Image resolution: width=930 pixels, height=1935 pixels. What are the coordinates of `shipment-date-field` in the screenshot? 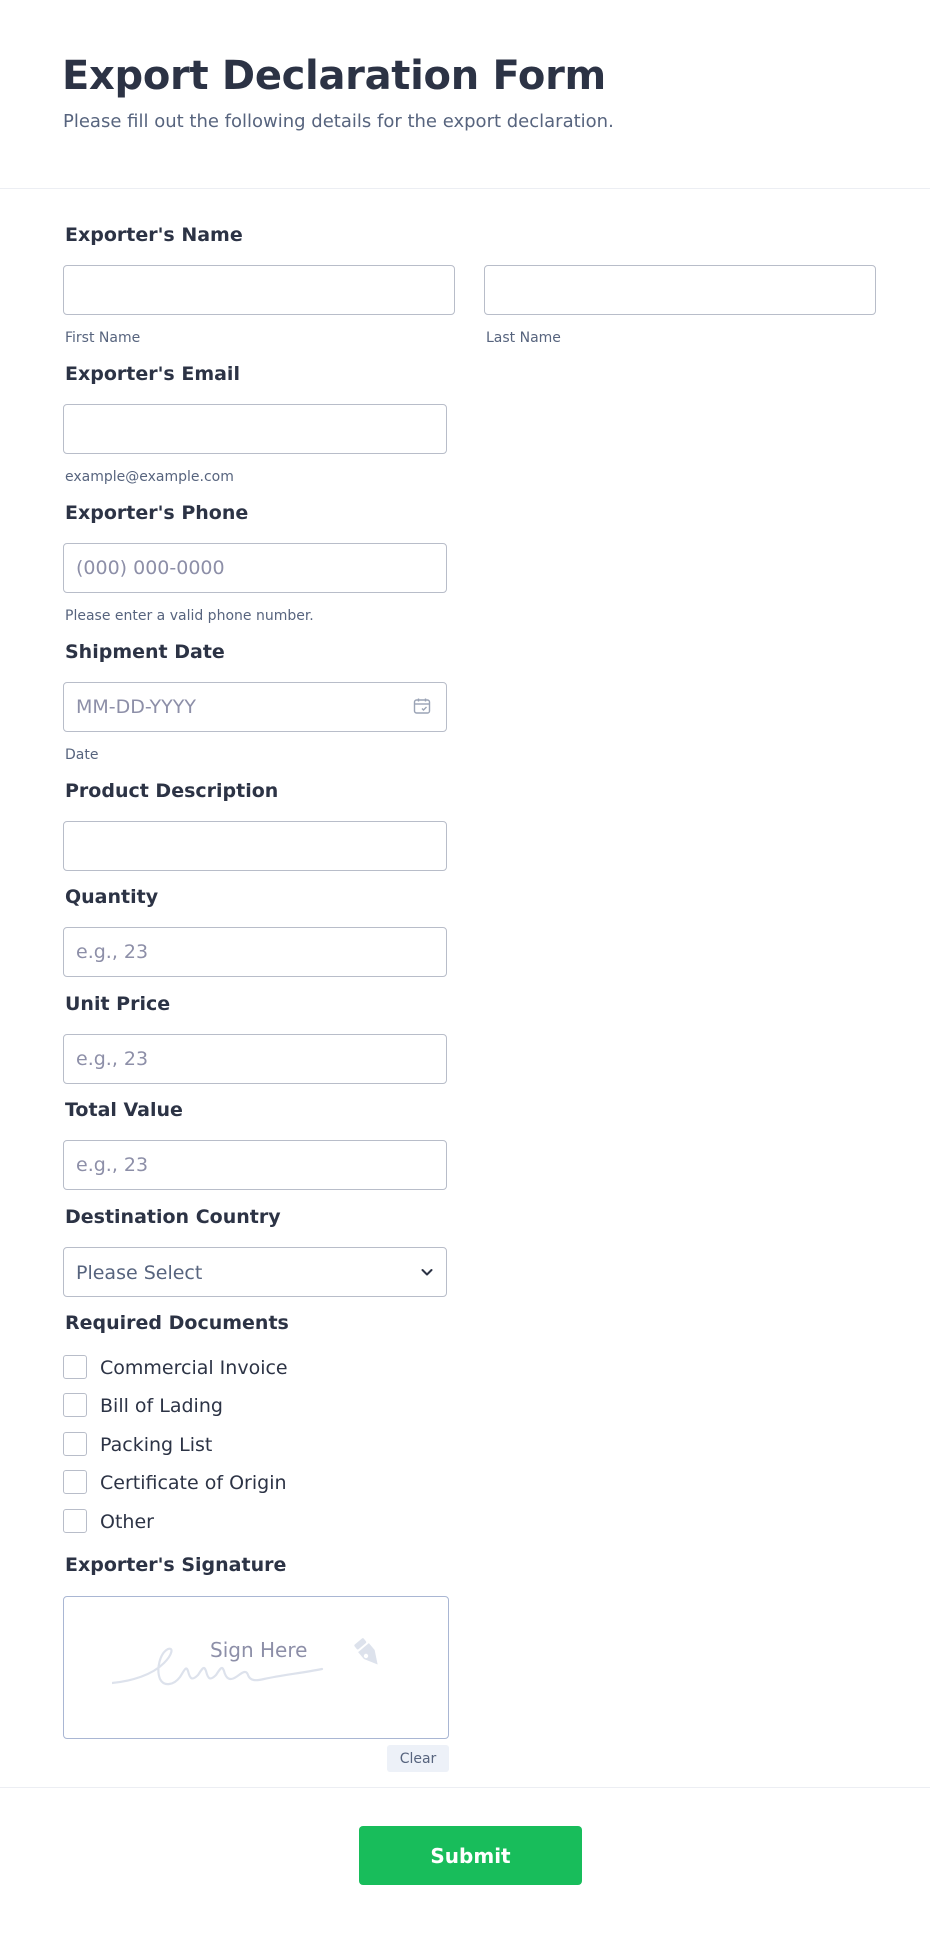 It's located at (255, 707).